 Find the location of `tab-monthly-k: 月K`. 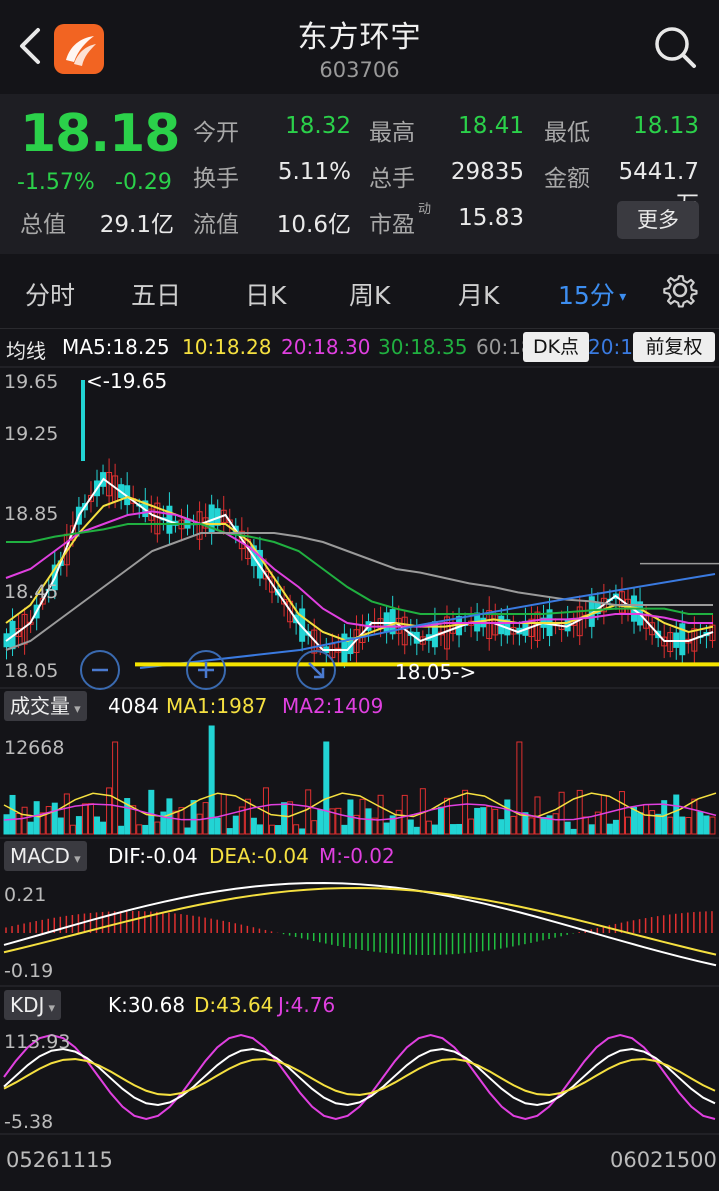

tab-monthly-k: 月K is located at coordinates (478, 294).